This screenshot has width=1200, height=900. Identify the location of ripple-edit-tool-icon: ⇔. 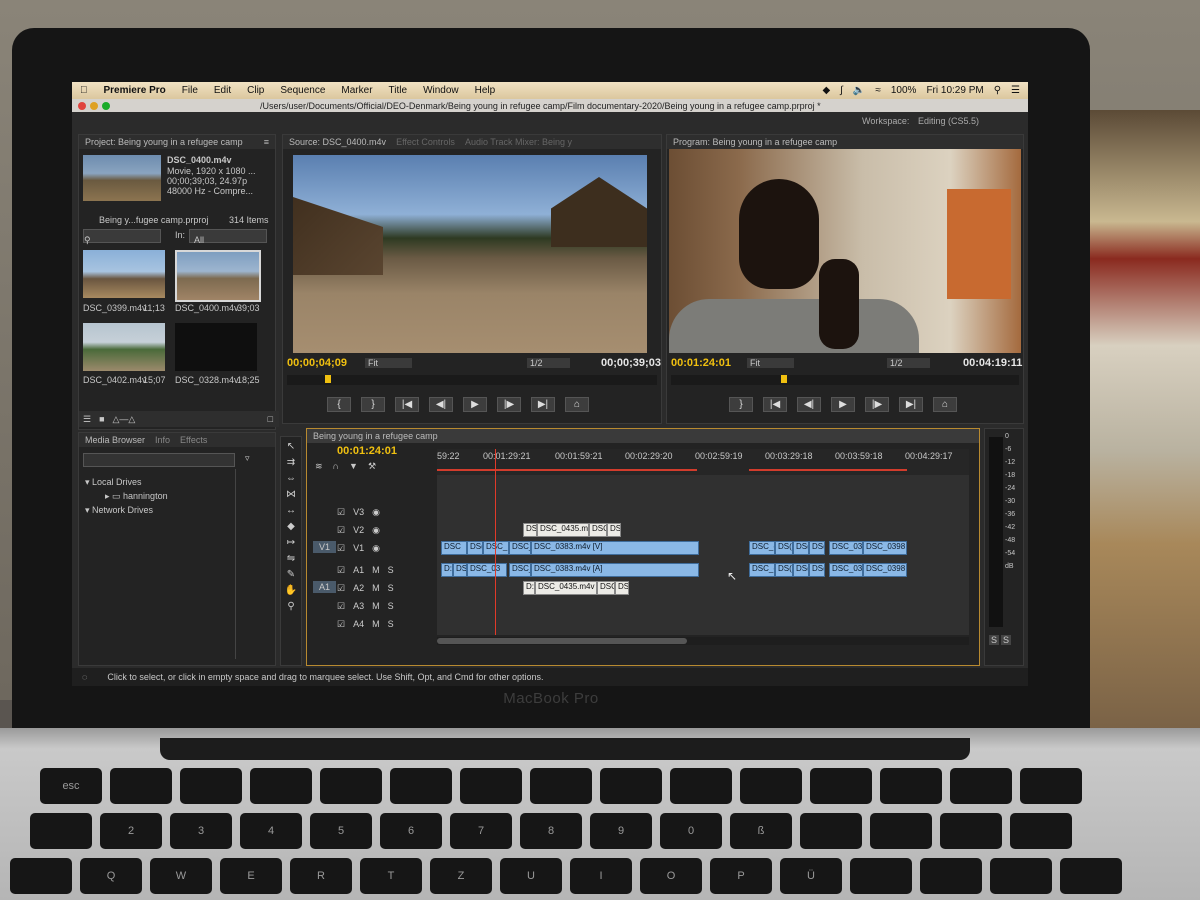
(291, 478).